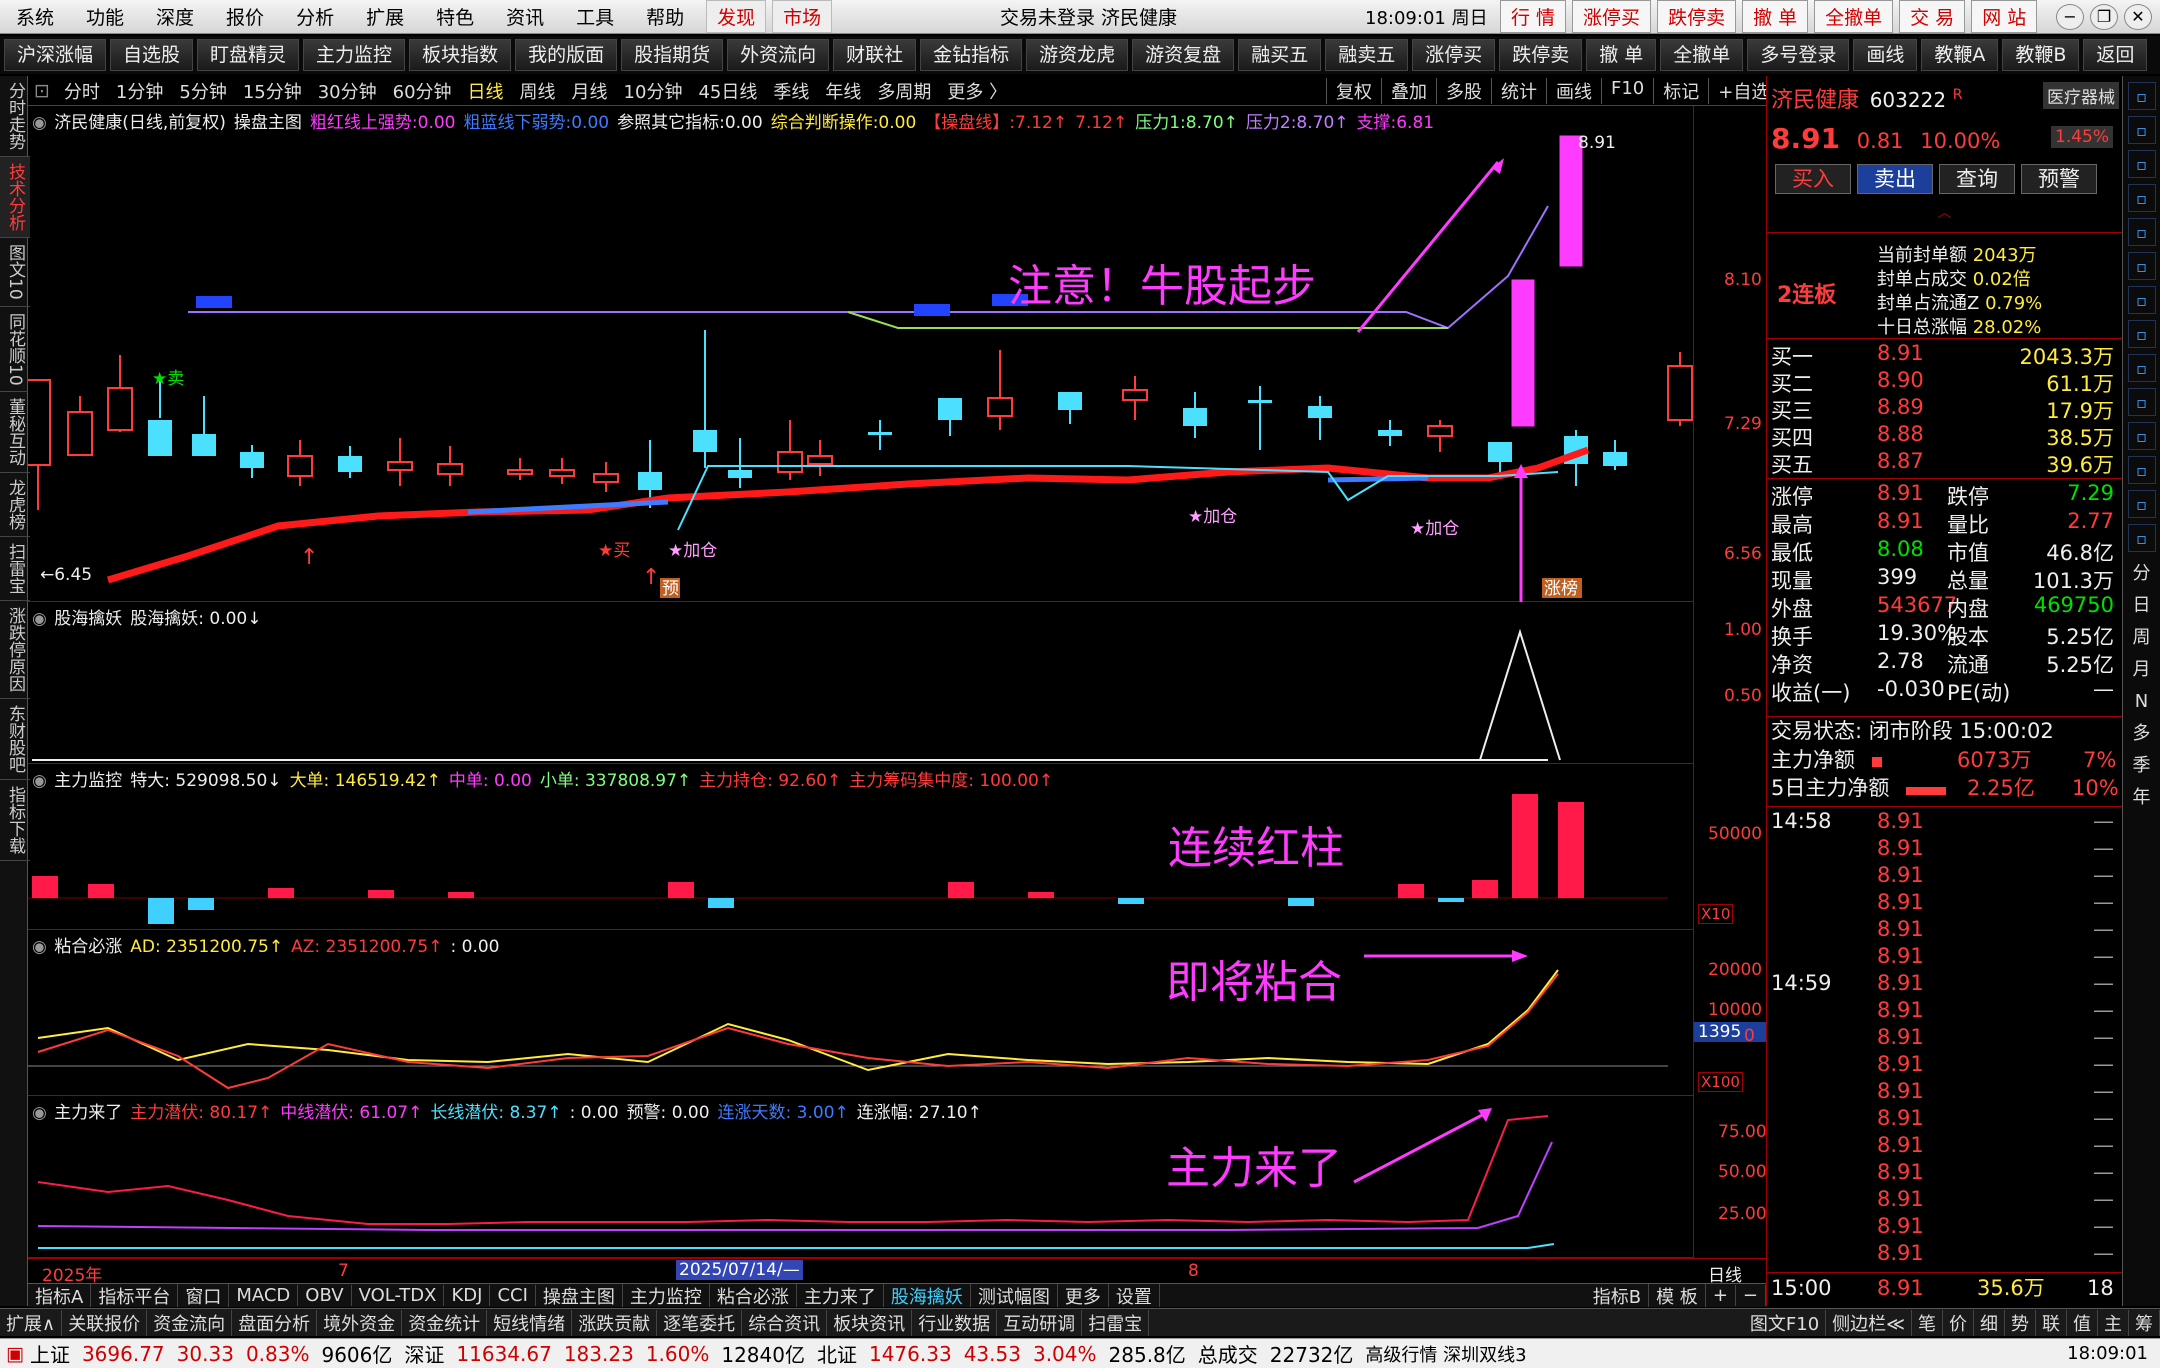 This screenshot has width=2160, height=1368. I want to click on function-tab: 图文F10, so click(1785, 1322).